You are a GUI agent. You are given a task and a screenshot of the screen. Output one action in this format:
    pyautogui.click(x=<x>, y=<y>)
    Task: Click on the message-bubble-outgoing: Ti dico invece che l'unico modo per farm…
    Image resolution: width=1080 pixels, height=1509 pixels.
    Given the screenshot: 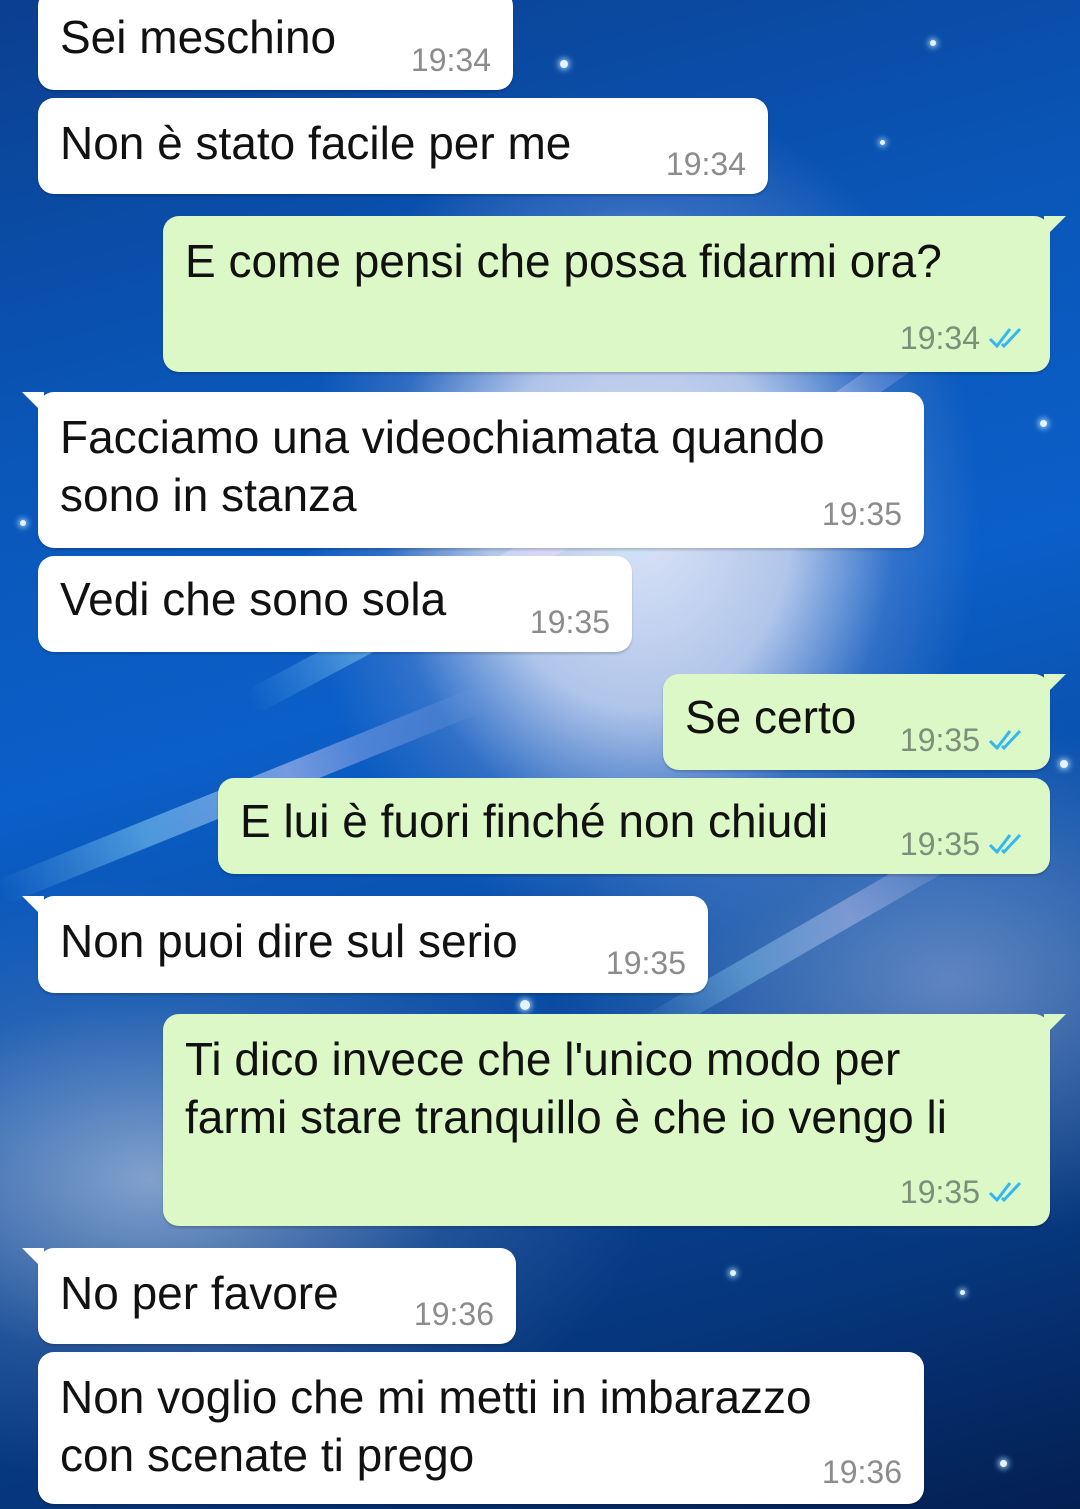 What is the action you would take?
    pyautogui.click(x=614, y=1120)
    